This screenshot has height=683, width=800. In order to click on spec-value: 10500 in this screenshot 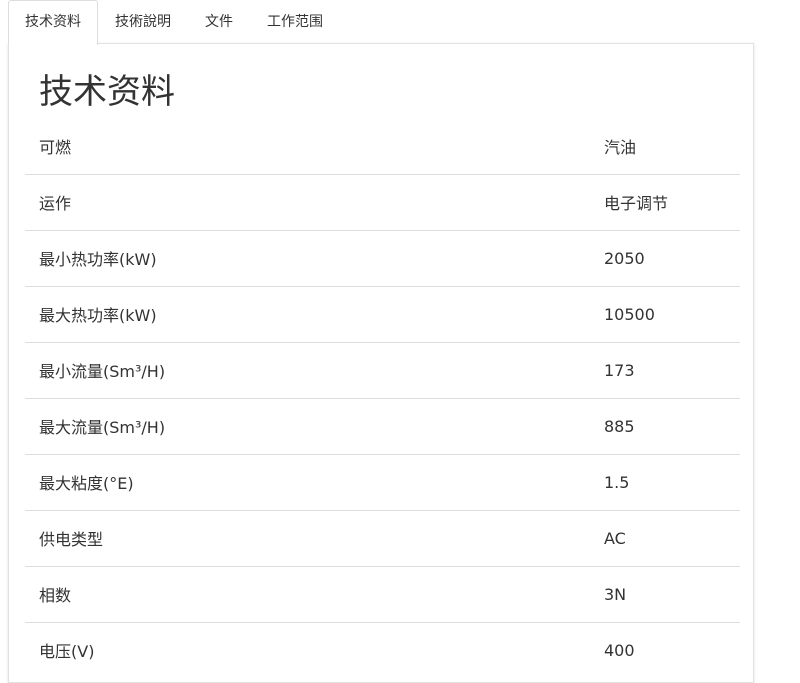, I will do `click(665, 314)`.